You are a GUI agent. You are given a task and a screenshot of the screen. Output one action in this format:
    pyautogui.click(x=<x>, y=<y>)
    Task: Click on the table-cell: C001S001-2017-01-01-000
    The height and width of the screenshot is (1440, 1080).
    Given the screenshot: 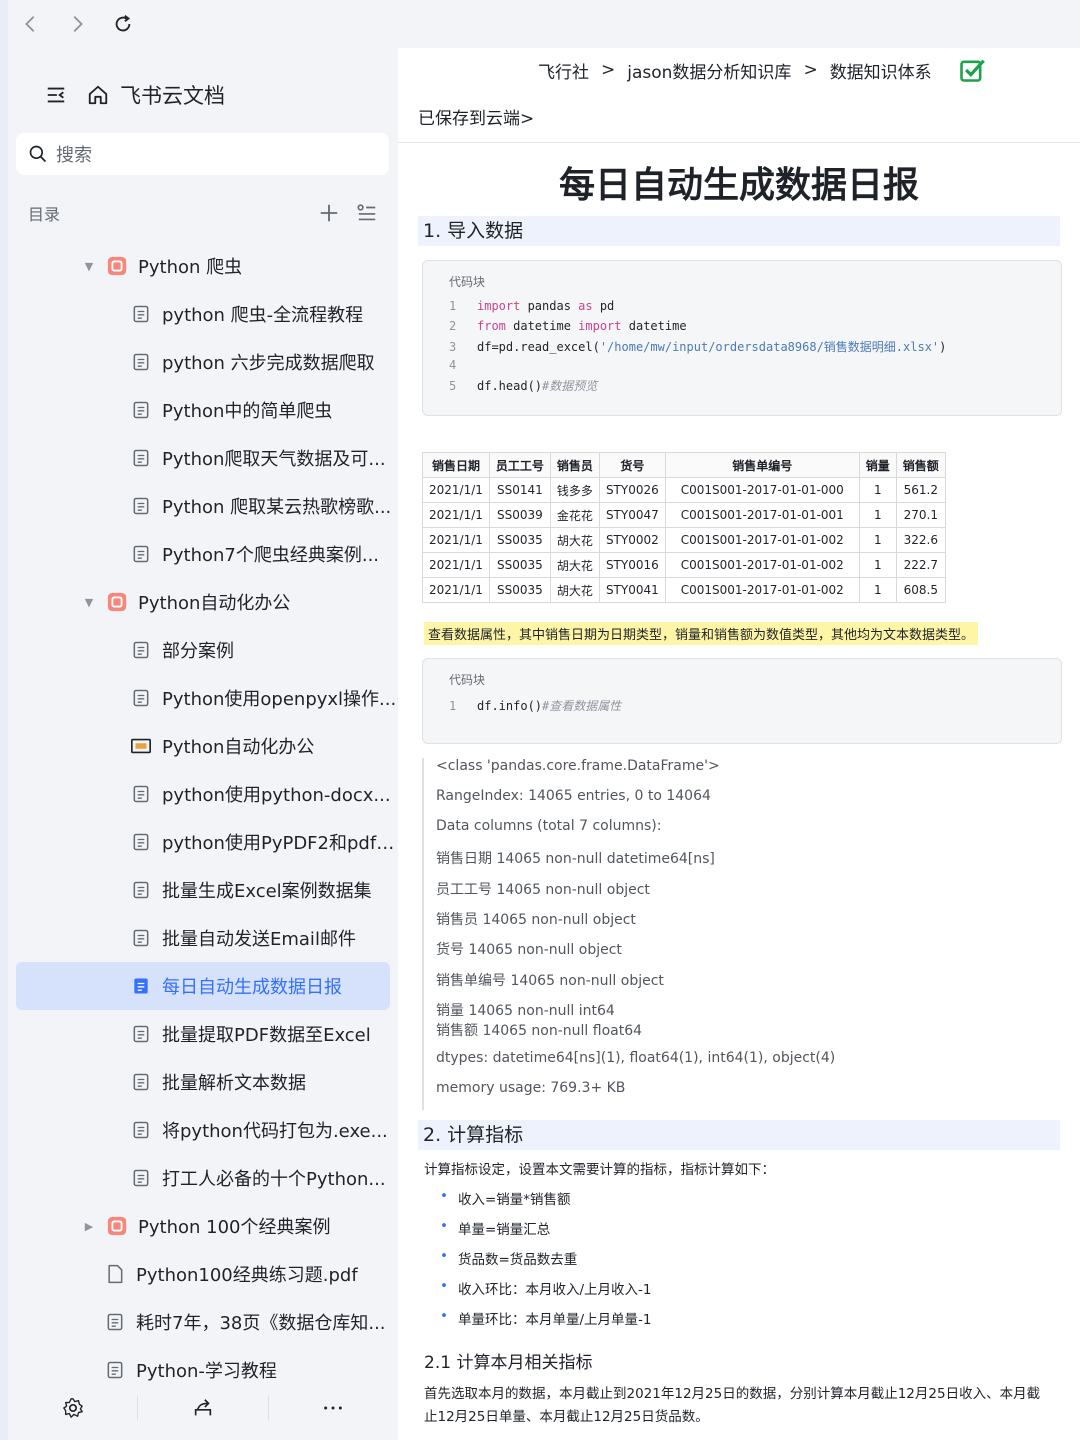 What is the action you would take?
    pyautogui.click(x=762, y=490)
    